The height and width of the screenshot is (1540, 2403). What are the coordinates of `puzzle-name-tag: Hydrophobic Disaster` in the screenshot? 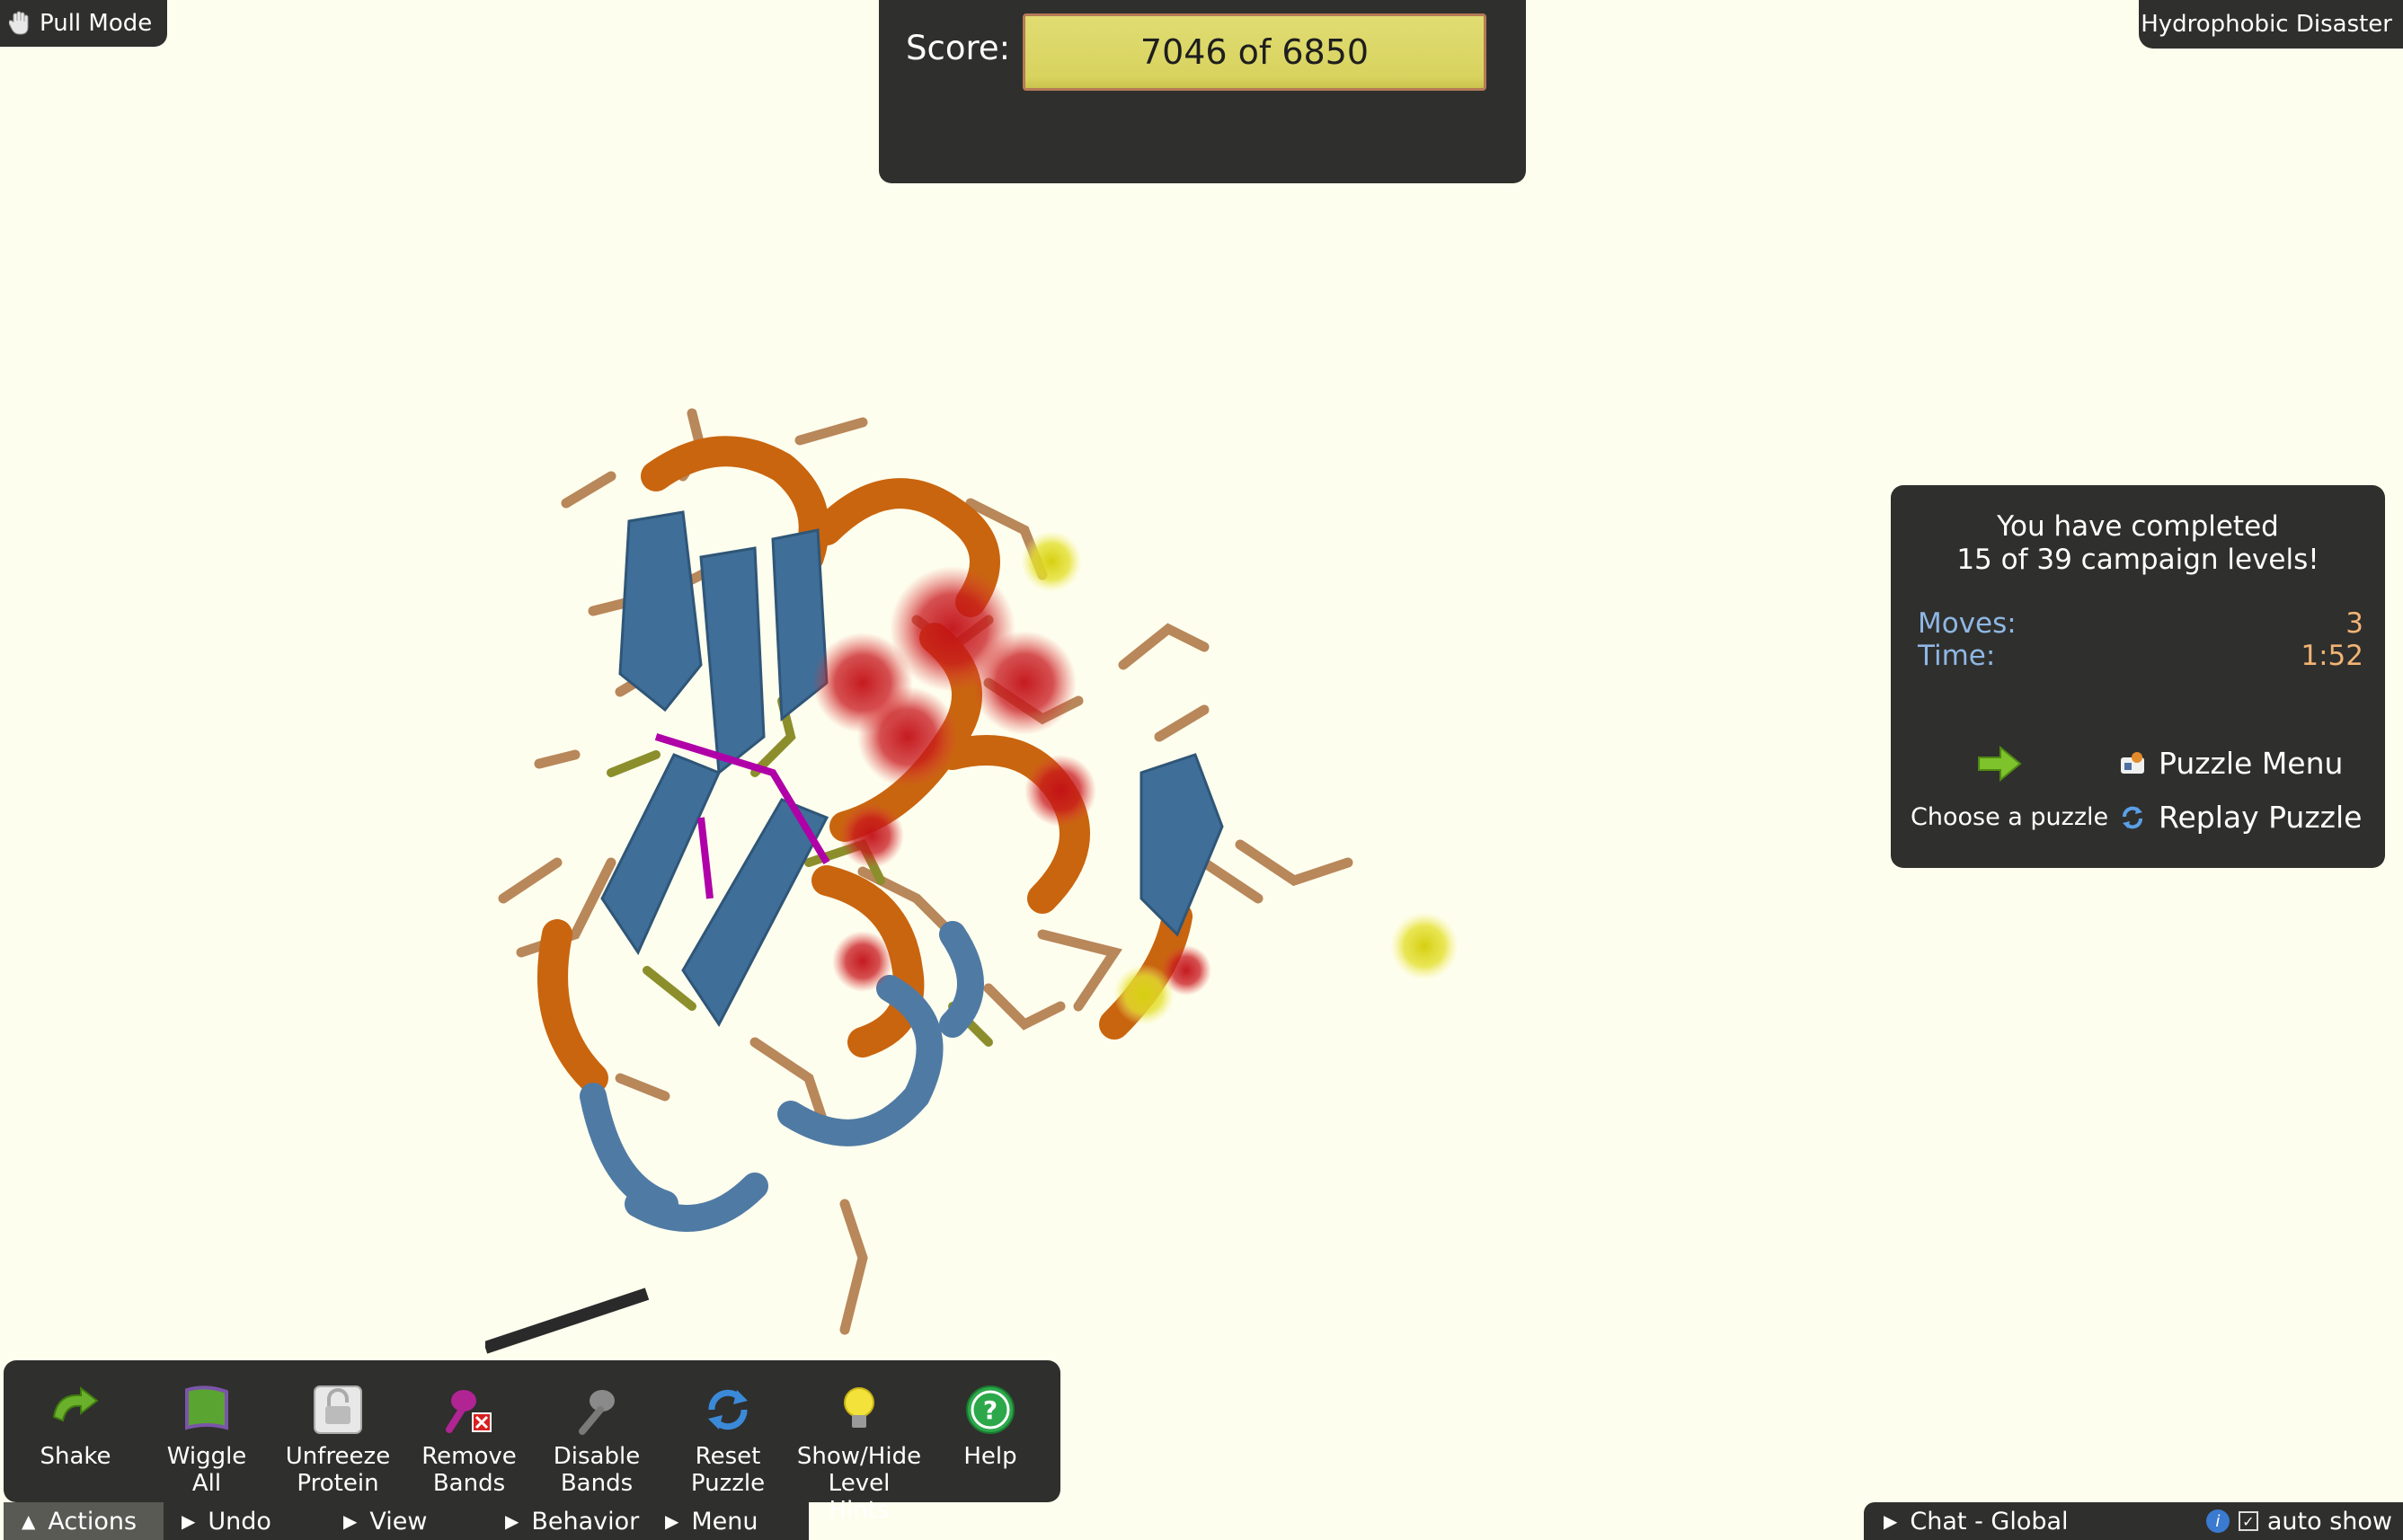 It's located at (2271, 24).